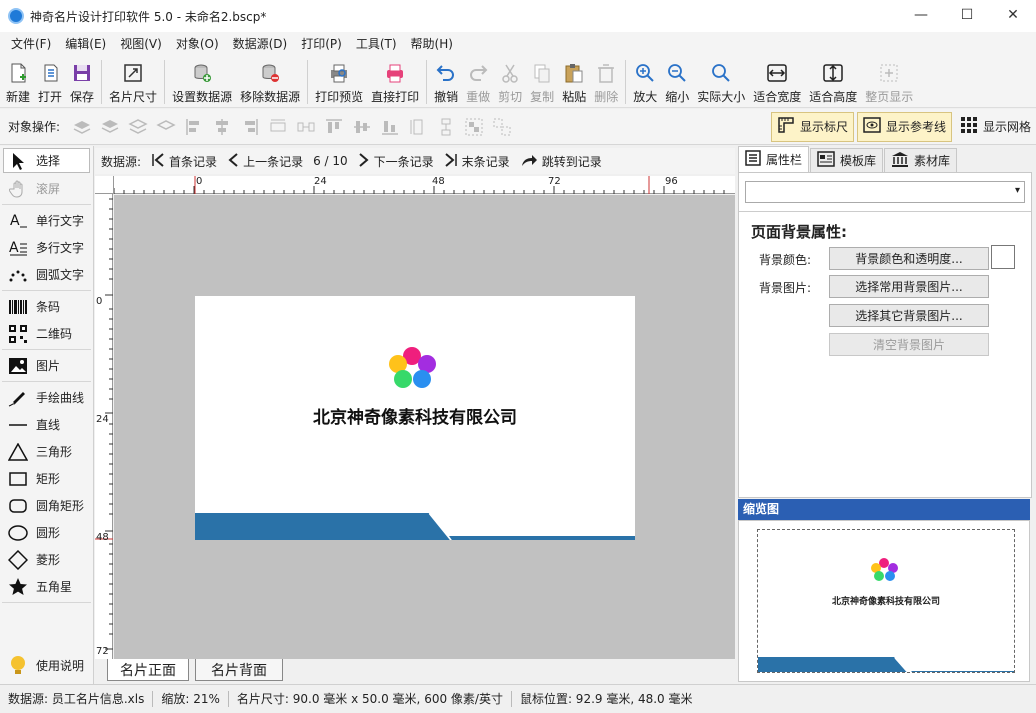  Describe the element at coordinates (889, 81) in the screenshot. I see `fit-page-button: 整页显示` at that location.